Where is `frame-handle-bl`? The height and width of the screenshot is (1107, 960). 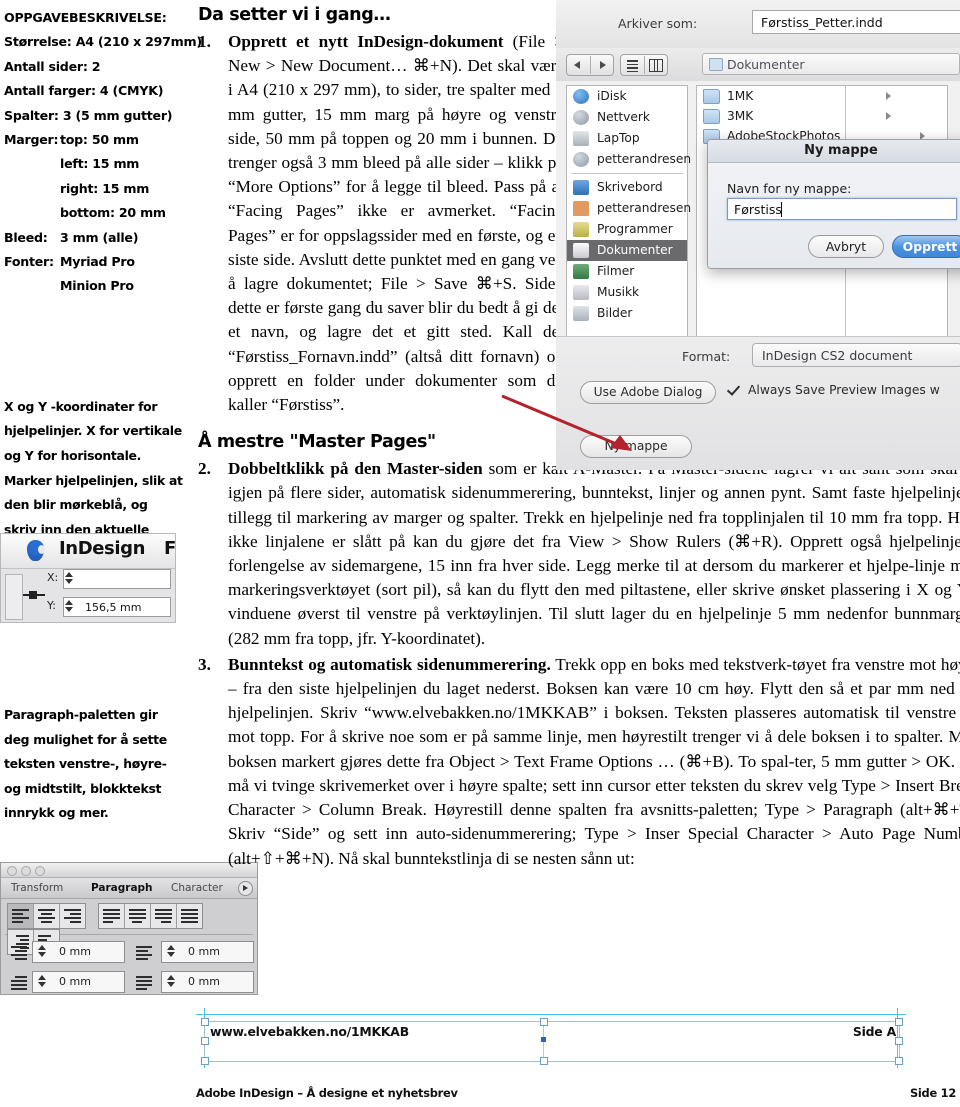 frame-handle-bl is located at coordinates (205, 1061).